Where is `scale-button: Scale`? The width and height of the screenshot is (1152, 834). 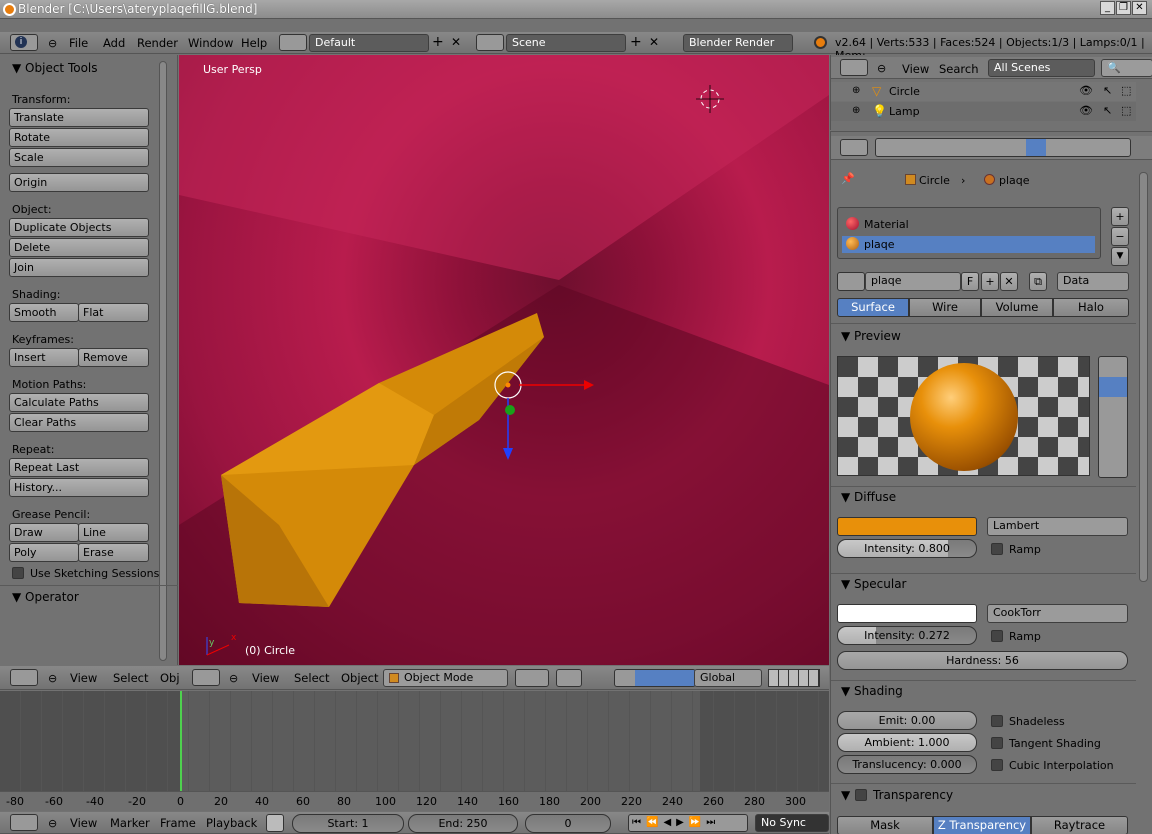 scale-button: Scale is located at coordinates (79, 157).